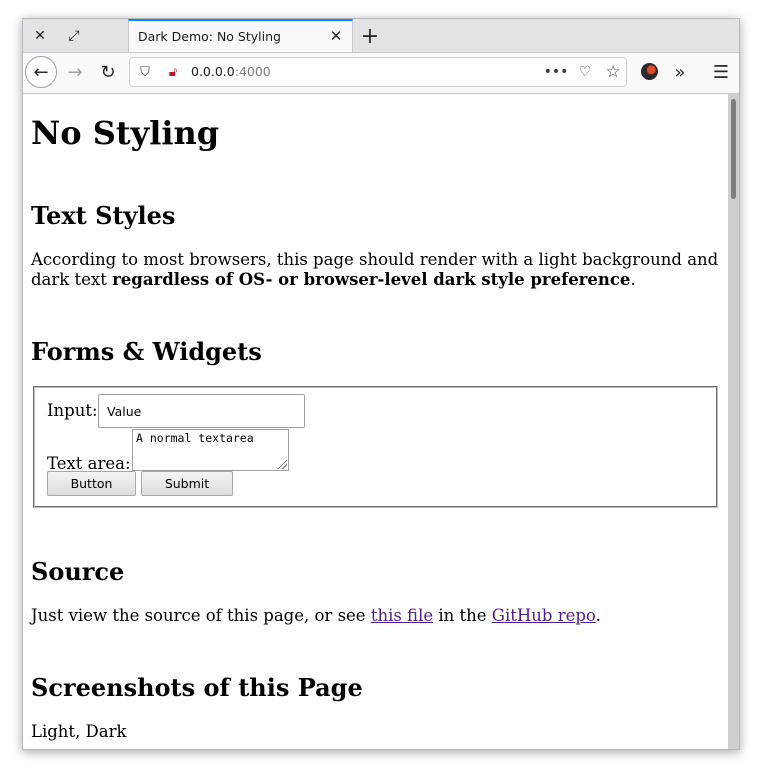 Image resolution: width=762 pixels, height=775 pixels. What do you see at coordinates (613, 72) in the screenshot?
I see `bookmark-star-icon: ☆` at bounding box center [613, 72].